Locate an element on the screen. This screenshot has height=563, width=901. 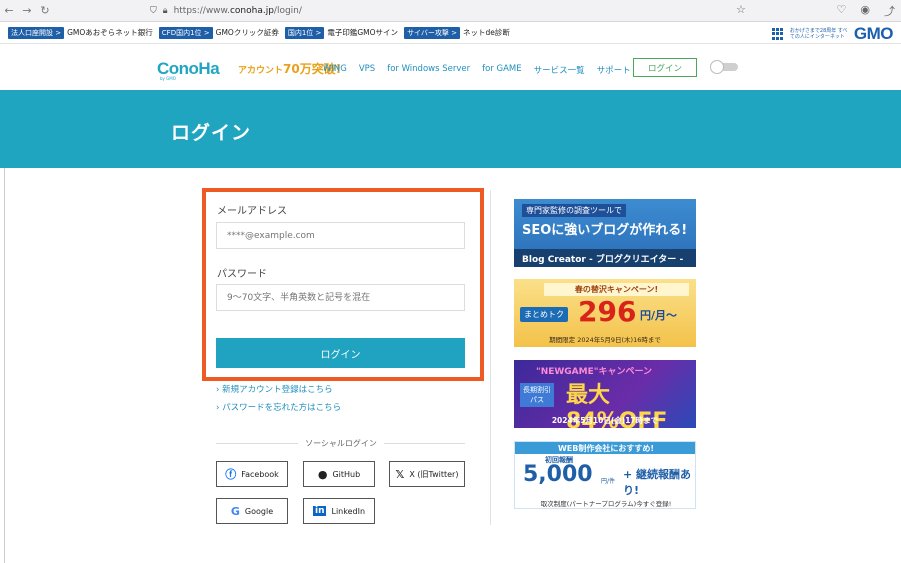
nav-game: for GAME is located at coordinates (502, 70).